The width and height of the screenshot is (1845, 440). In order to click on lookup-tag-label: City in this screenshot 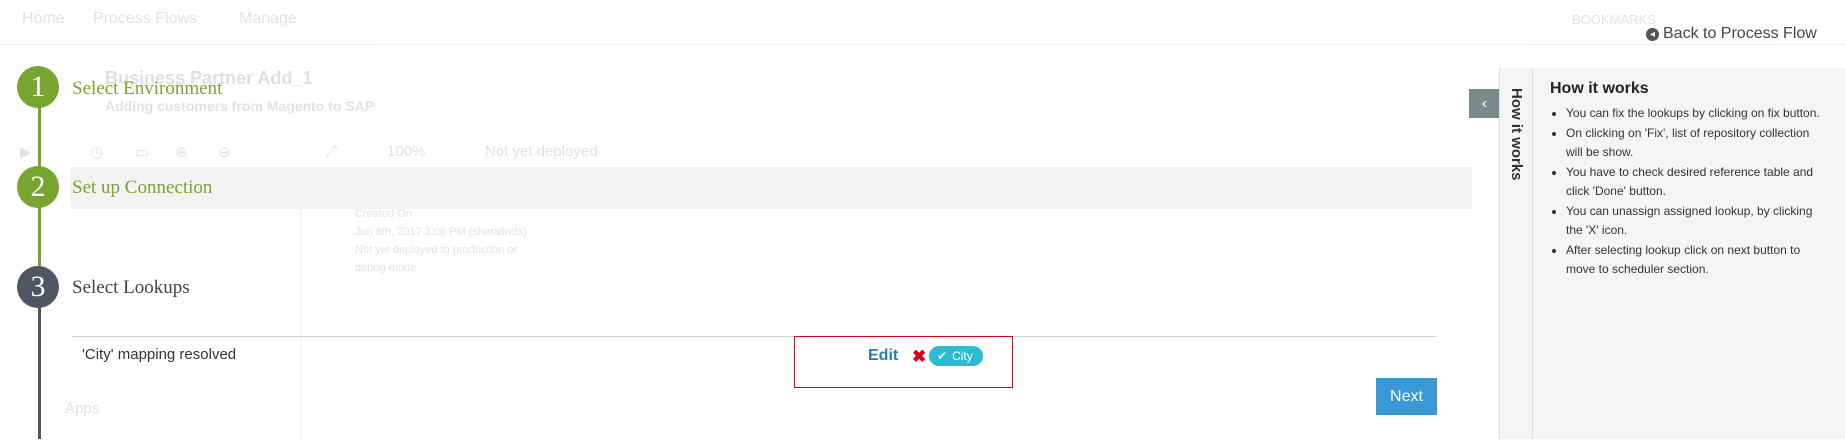, I will do `click(962, 356)`.